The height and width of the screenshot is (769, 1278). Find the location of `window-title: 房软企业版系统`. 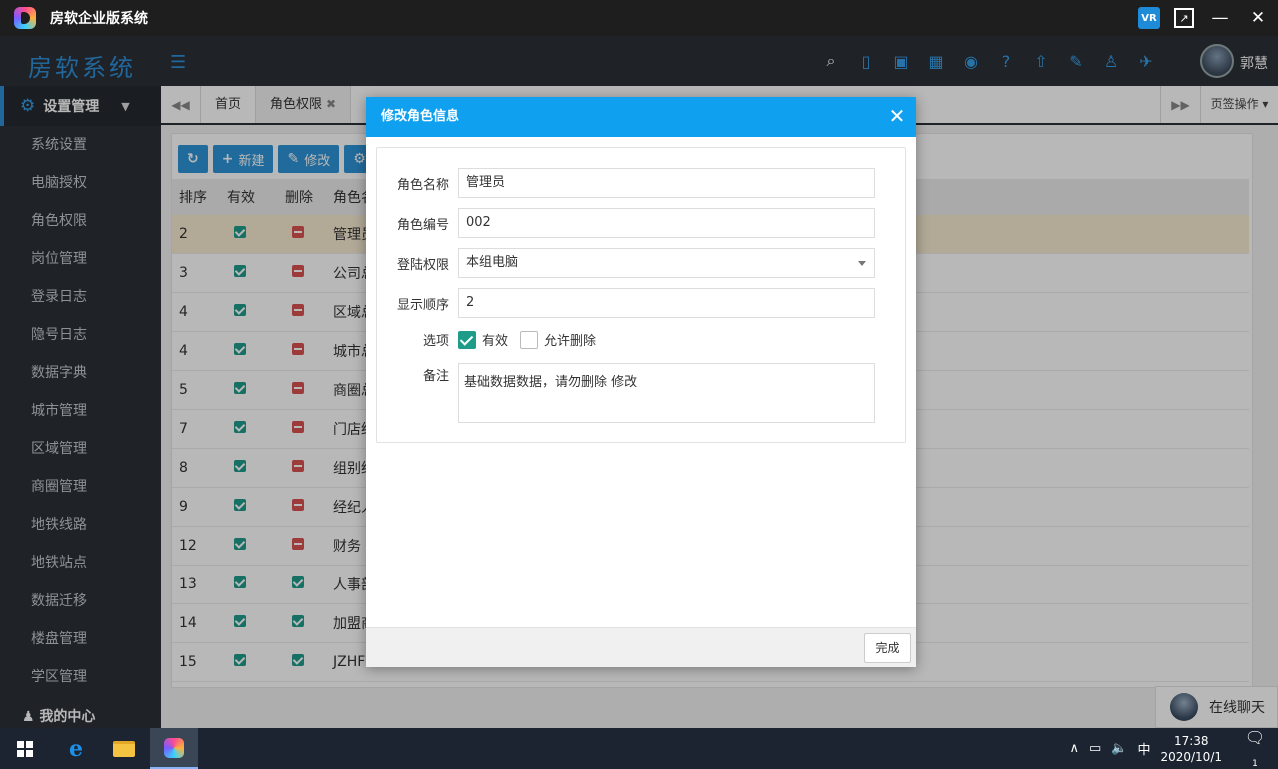

window-title: 房软企业版系统 is located at coordinates (99, 19).